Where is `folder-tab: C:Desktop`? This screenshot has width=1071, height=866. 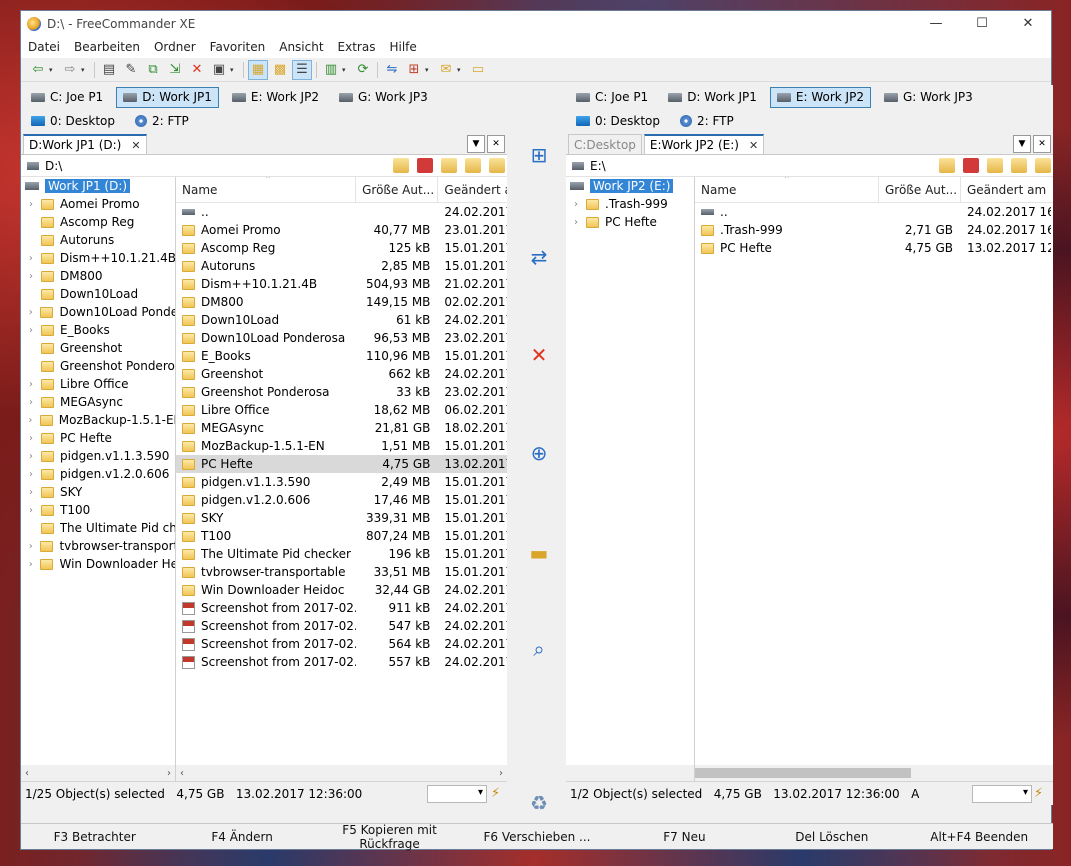 folder-tab: C:Desktop is located at coordinates (605, 144).